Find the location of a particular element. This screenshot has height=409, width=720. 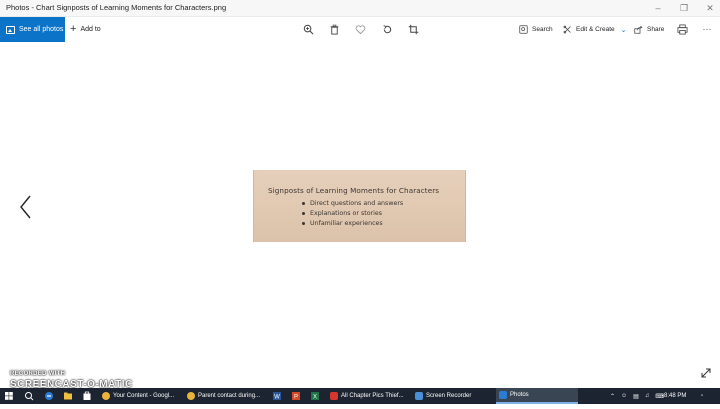

chevron-down-icon: ⌄ is located at coordinates (623, 30).